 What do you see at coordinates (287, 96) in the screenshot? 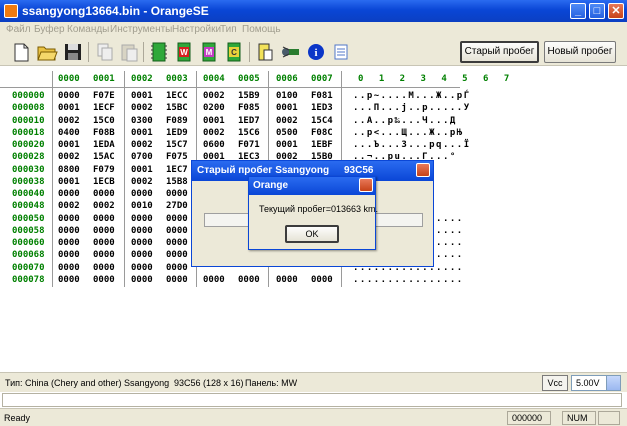
I see `hex-cell: 0100` at bounding box center [287, 96].